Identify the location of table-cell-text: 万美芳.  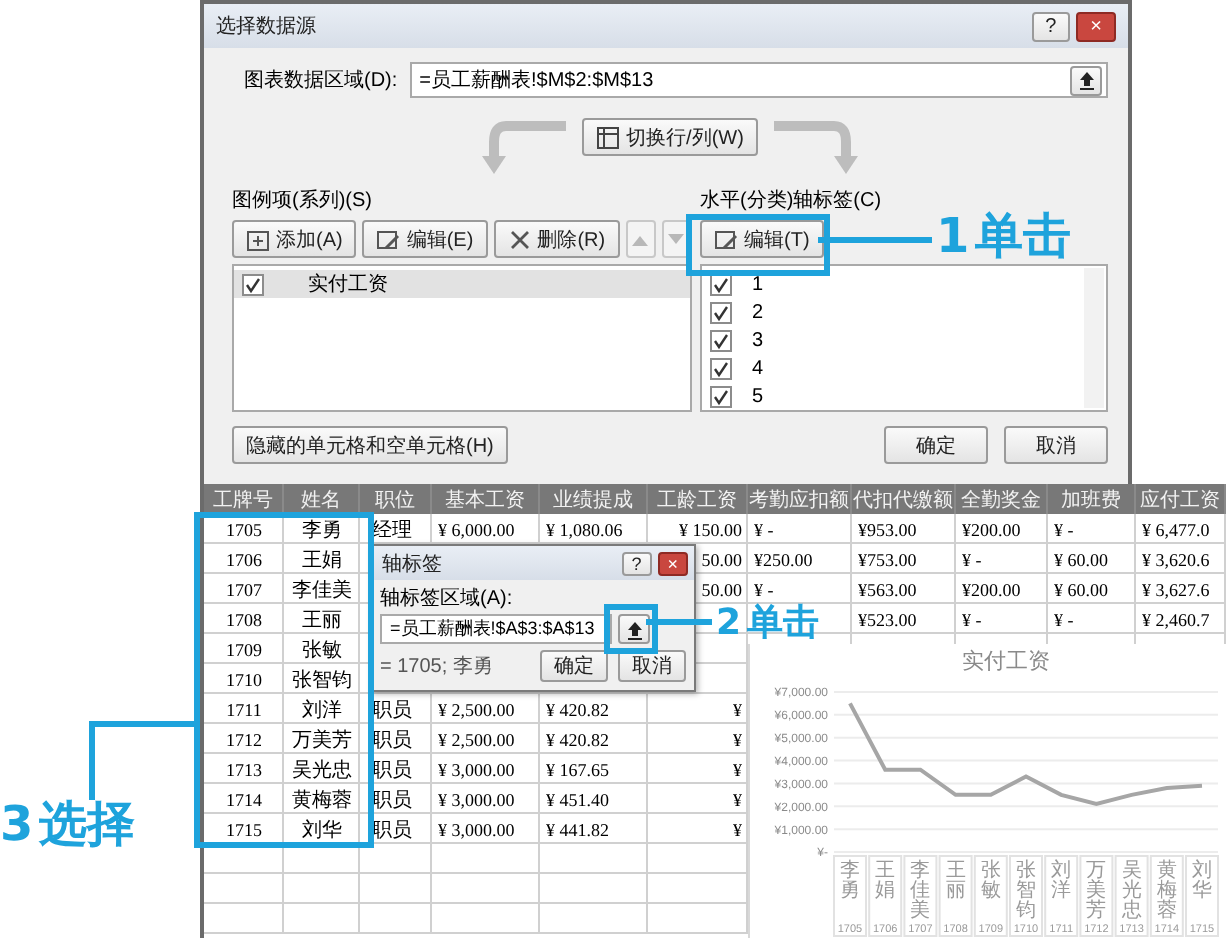
(322, 740).